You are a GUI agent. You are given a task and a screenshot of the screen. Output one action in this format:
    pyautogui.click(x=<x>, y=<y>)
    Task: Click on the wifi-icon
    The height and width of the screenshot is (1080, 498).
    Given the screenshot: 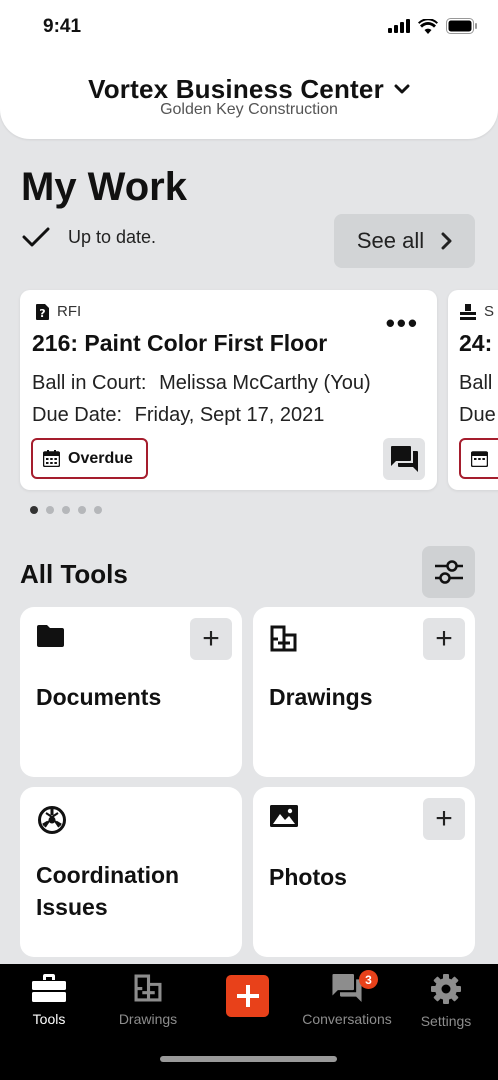 What is the action you would take?
    pyautogui.click(x=428, y=26)
    